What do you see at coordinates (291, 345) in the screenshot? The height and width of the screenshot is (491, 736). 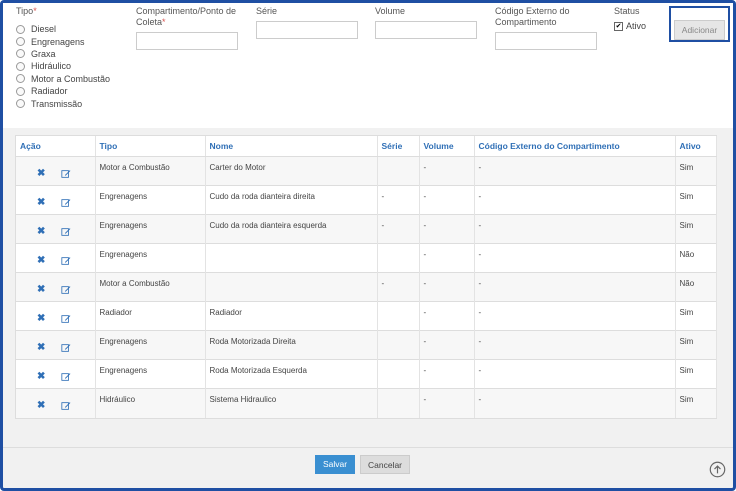 I see `cell-nome: Roda Motorizada Direita` at bounding box center [291, 345].